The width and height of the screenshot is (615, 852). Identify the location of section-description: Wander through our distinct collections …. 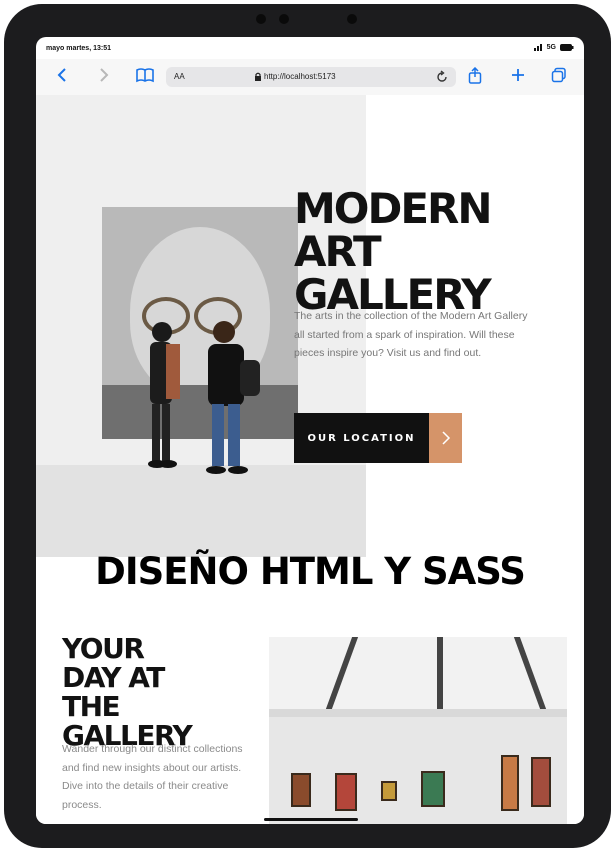
(152, 777).